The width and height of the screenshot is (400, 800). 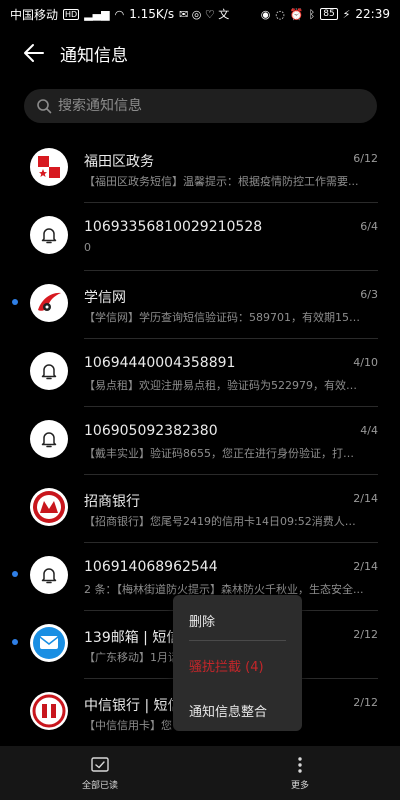 I want to click on sender-name: 106905092382380, so click(x=151, y=431).